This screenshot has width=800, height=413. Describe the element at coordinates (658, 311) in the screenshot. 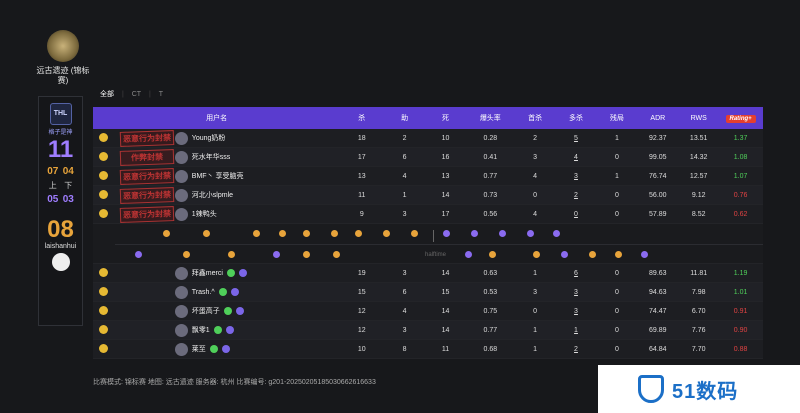

I see `adr: 74.47` at that location.